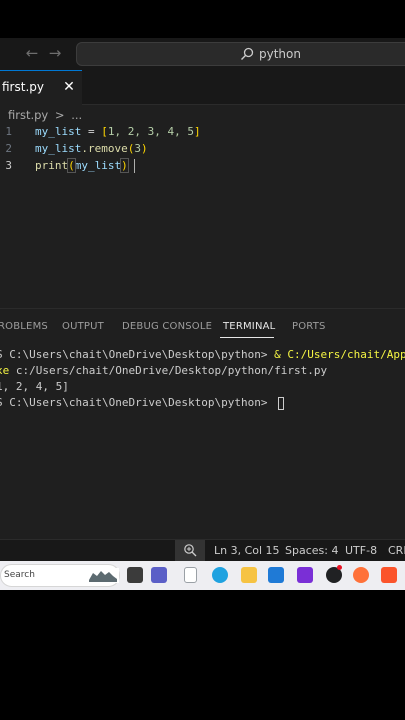 Image resolution: width=405 pixels, height=720 pixels. What do you see at coordinates (60, 575) in the screenshot?
I see `taskbar-search: Search` at bounding box center [60, 575].